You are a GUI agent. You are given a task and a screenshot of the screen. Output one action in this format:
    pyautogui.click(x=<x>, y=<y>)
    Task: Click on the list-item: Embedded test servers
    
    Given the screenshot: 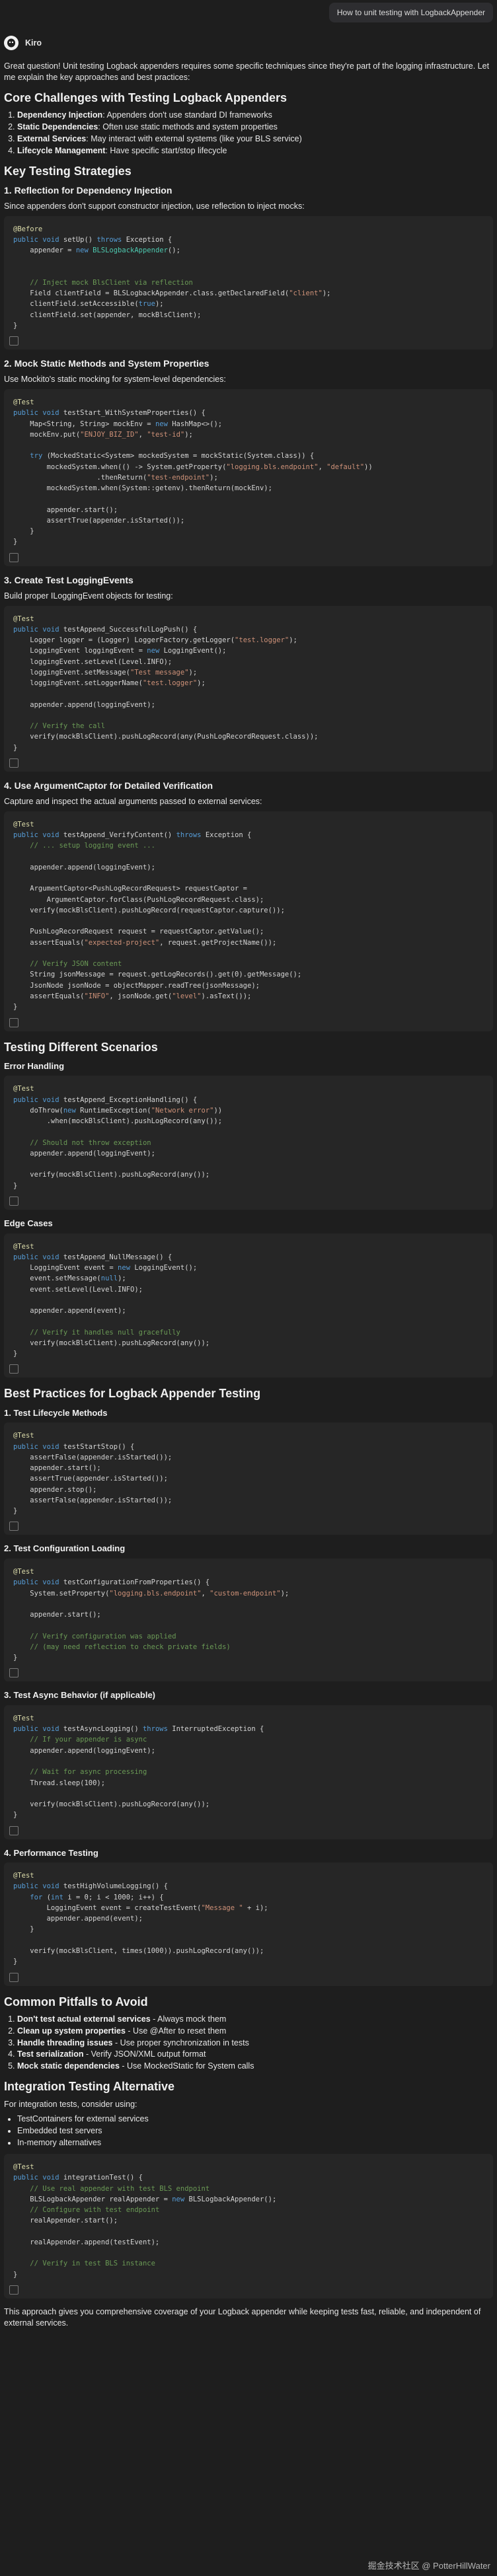 What is the action you would take?
    pyautogui.click(x=255, y=2131)
    